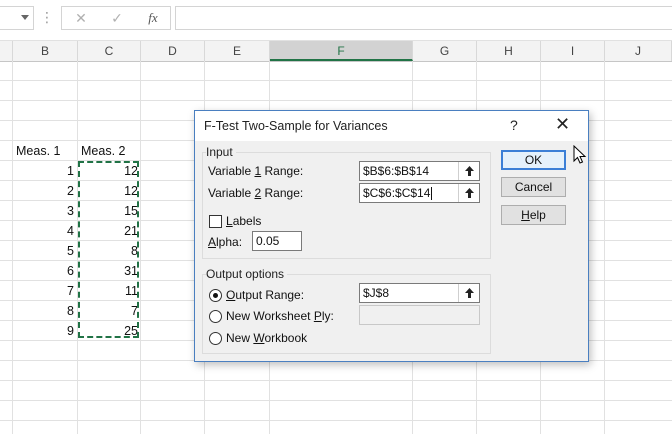 The height and width of the screenshot is (434, 672). I want to click on cancel-entry-icon: ✕, so click(81, 18).